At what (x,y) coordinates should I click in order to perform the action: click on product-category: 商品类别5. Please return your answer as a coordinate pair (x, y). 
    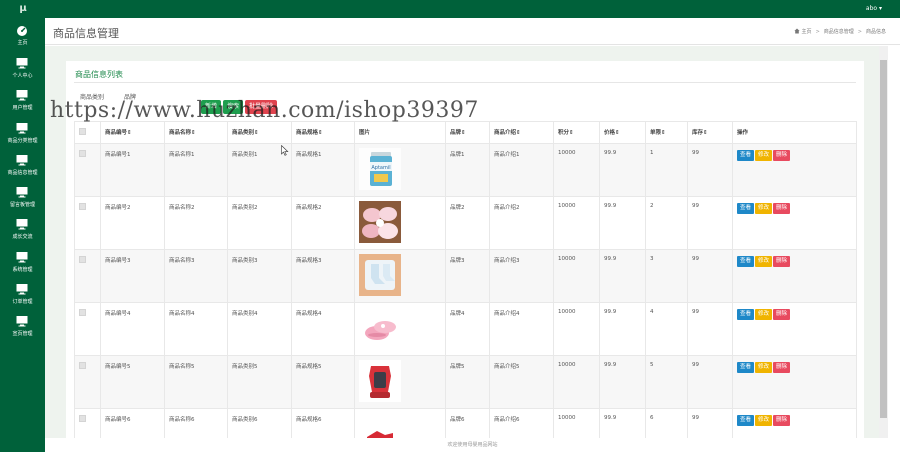
    Looking at the image, I should click on (259, 382).